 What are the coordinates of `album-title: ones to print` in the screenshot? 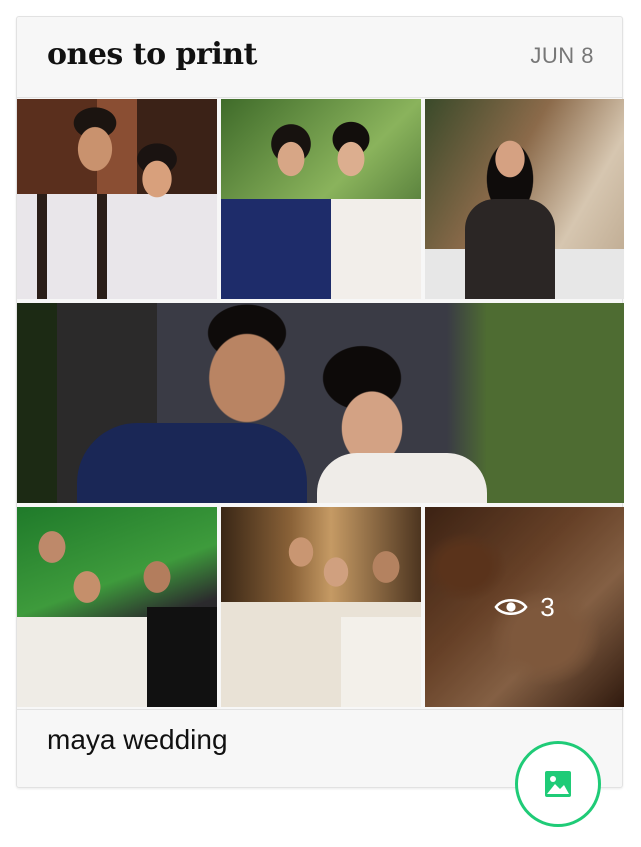 It's located at (152, 54).